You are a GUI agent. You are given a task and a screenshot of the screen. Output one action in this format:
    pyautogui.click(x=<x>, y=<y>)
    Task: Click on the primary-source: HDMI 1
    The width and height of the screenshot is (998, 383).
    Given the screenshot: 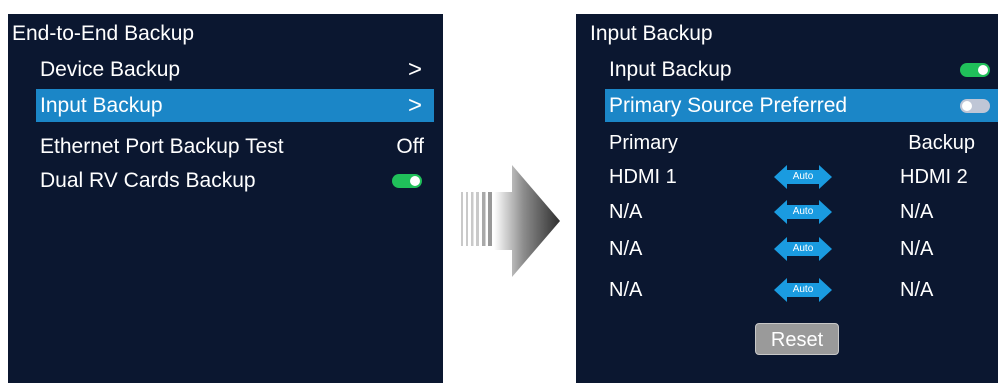 What is the action you would take?
    pyautogui.click(x=643, y=177)
    